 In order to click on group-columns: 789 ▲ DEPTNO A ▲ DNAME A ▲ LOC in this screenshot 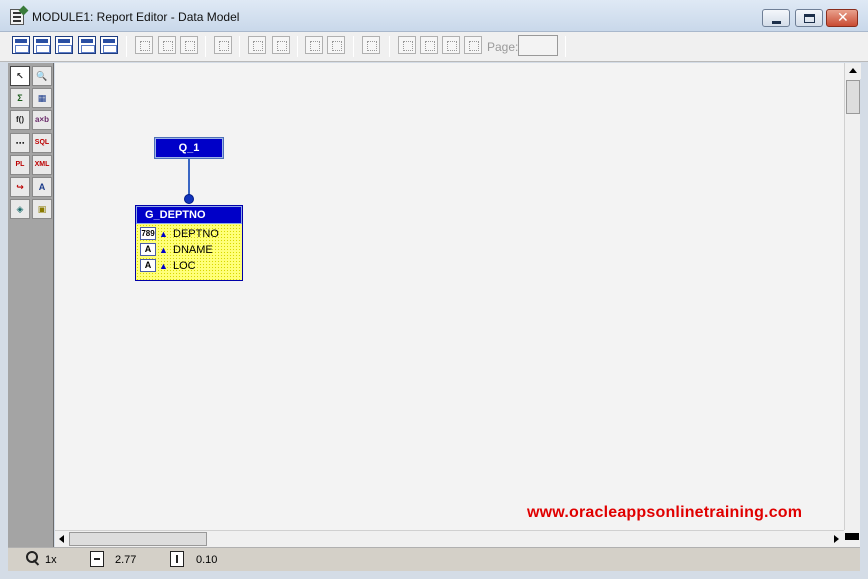, I will do `click(189, 252)`.